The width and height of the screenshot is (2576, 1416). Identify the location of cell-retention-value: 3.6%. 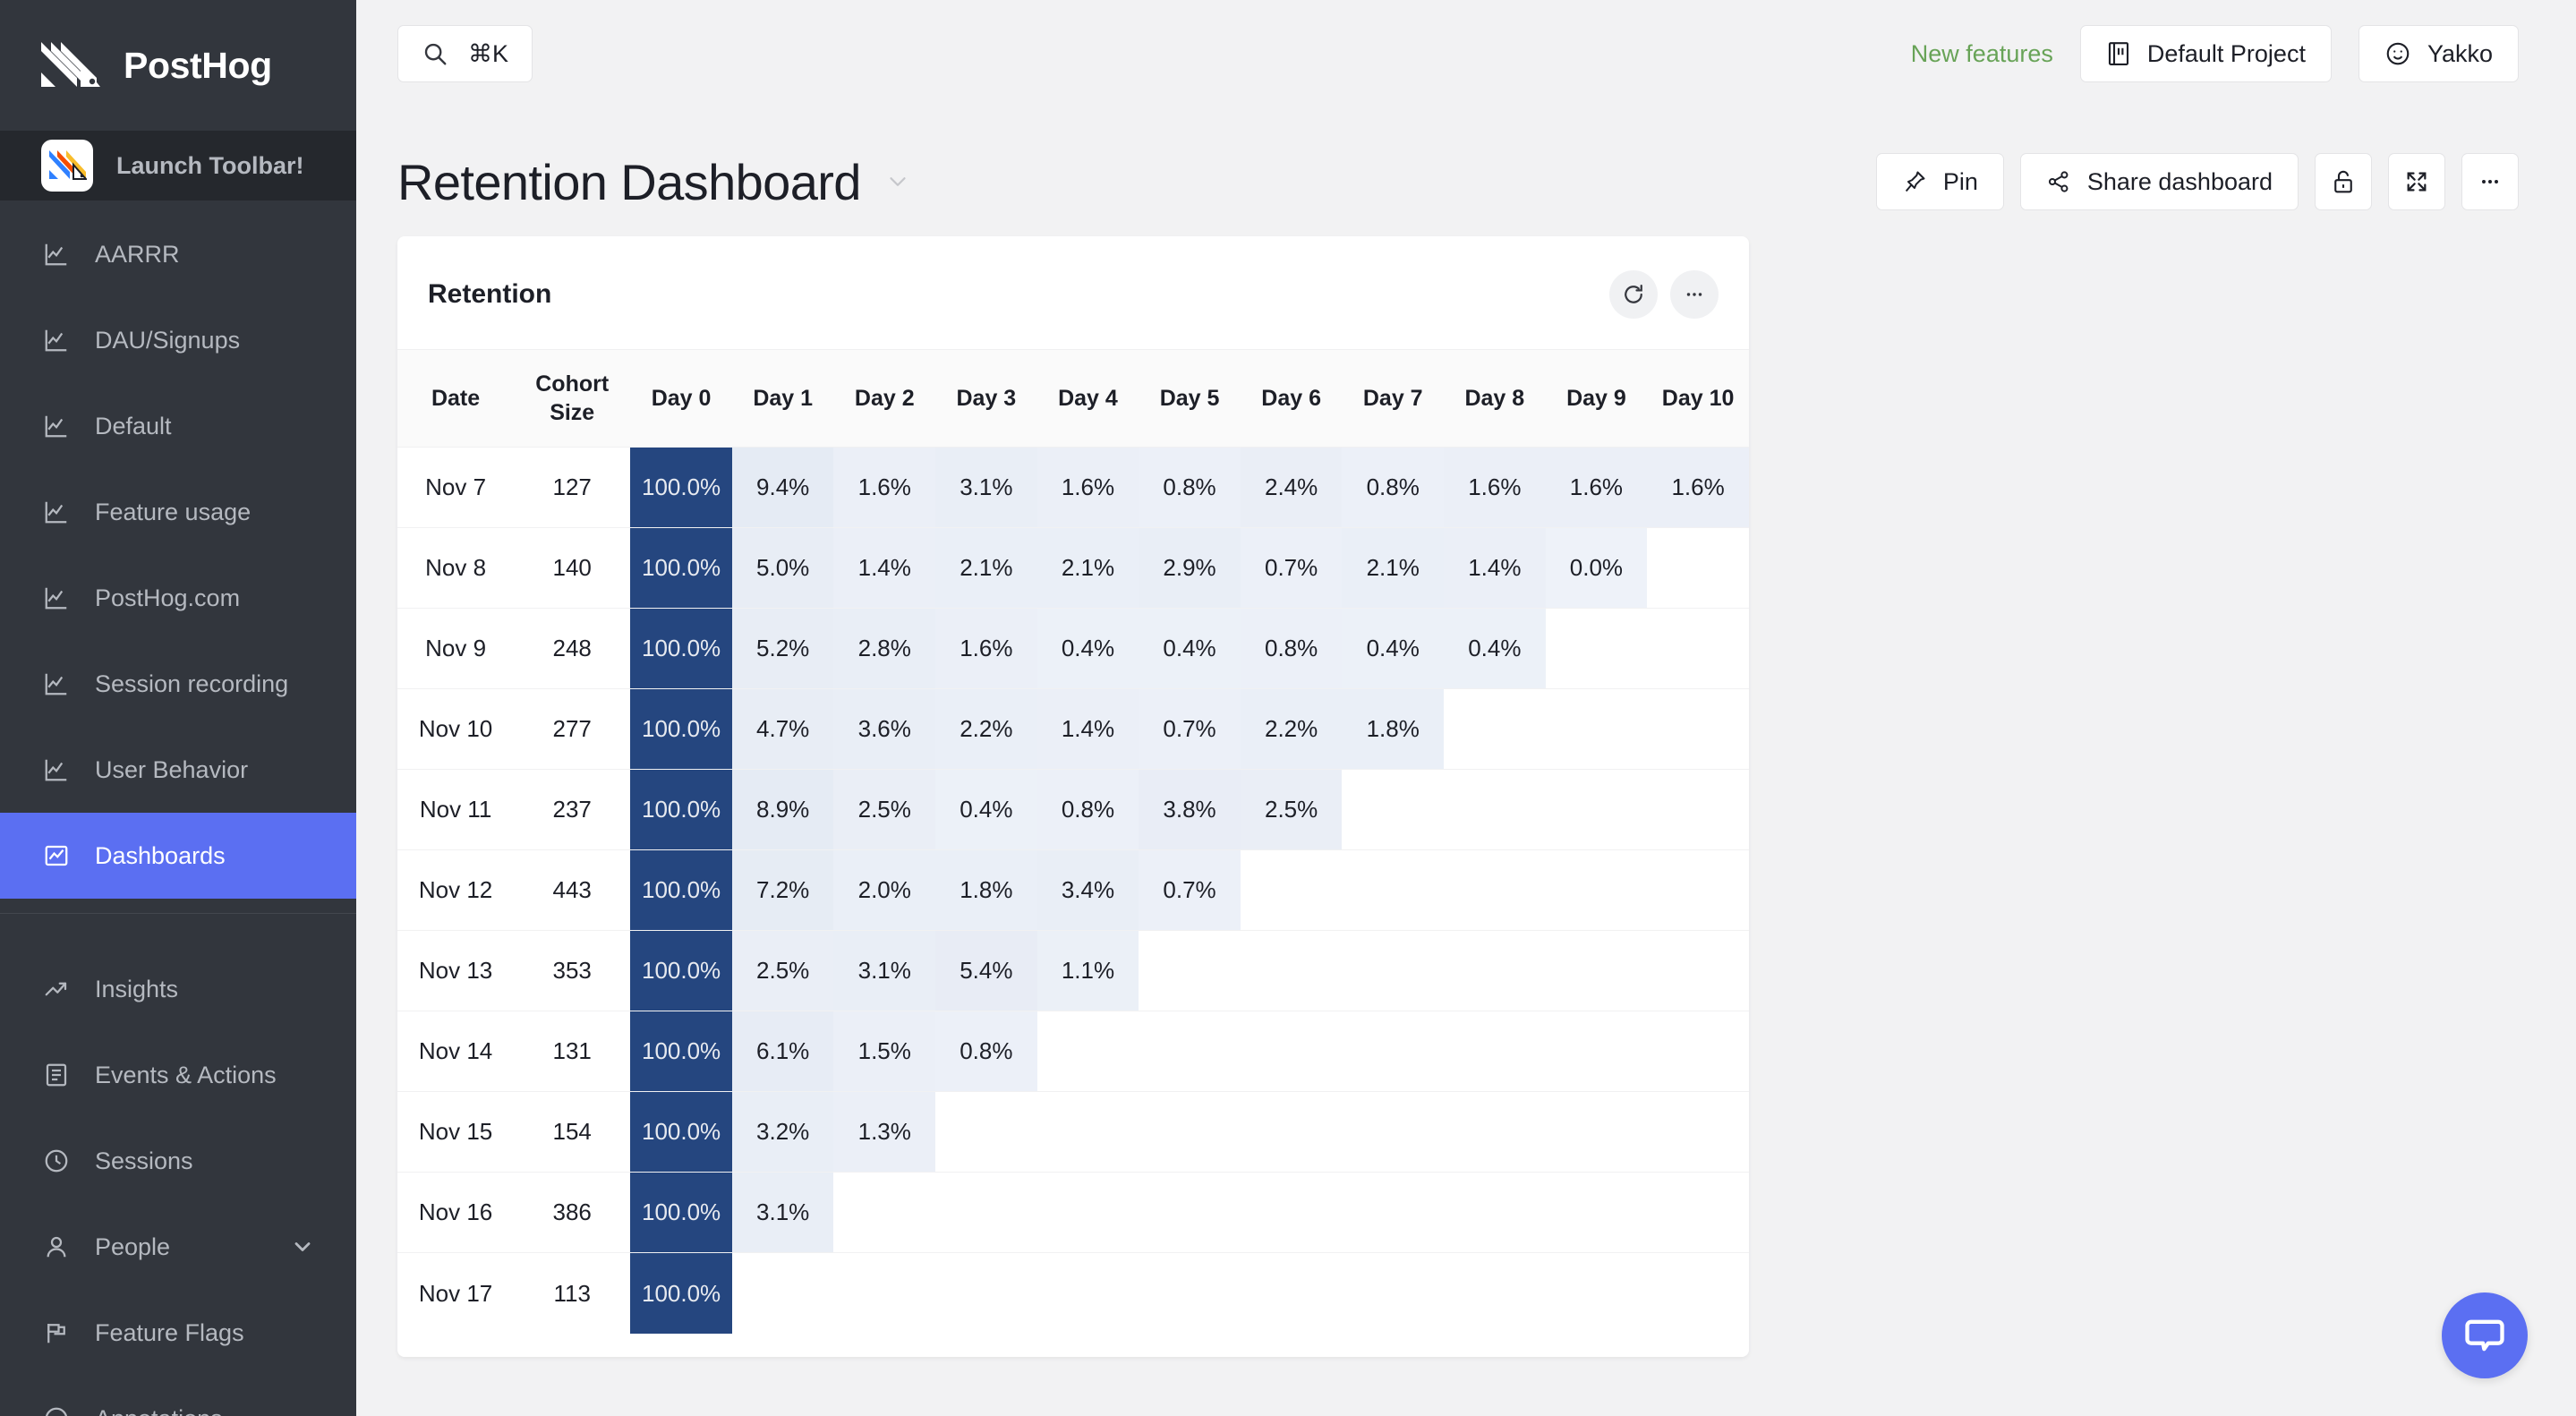
(884, 729).